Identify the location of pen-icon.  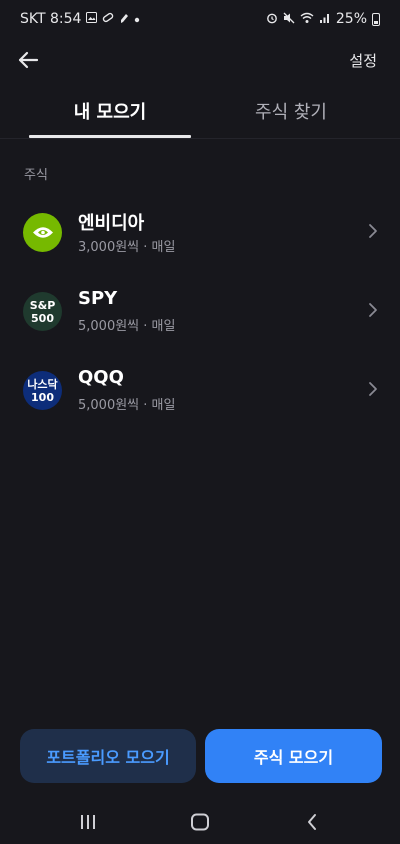
(124, 19).